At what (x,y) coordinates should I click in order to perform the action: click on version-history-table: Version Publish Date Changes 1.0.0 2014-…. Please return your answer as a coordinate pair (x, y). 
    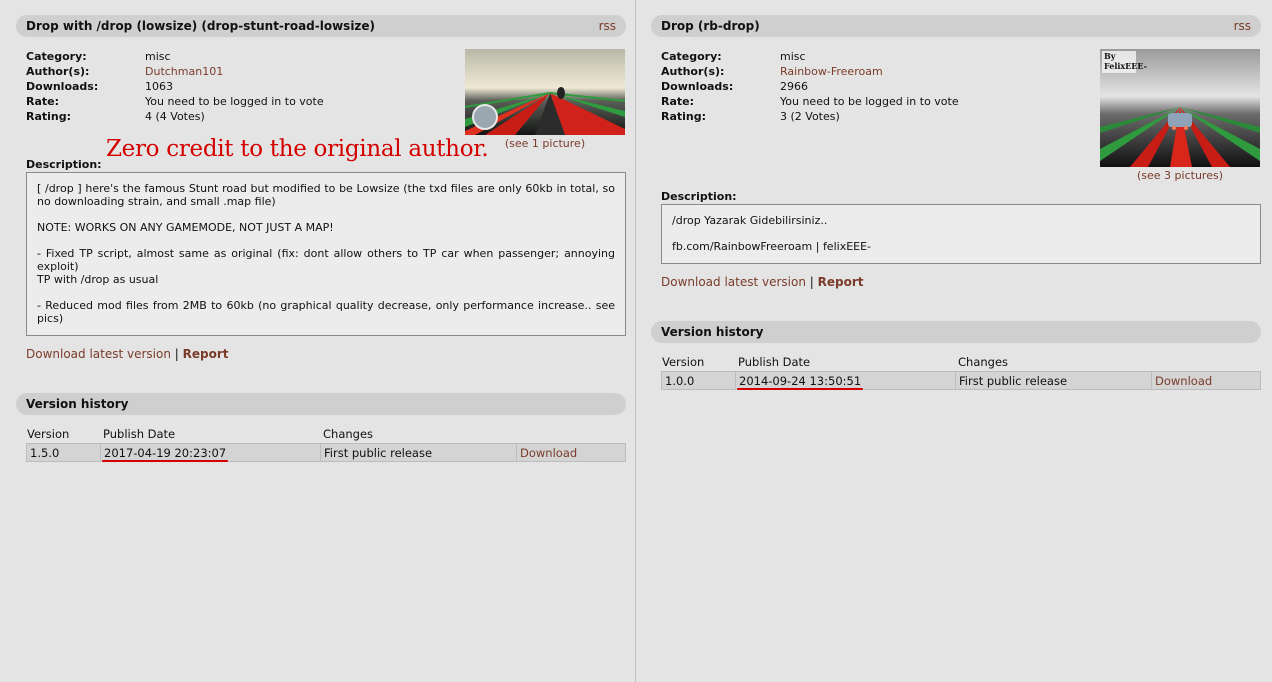
    Looking at the image, I should click on (961, 372).